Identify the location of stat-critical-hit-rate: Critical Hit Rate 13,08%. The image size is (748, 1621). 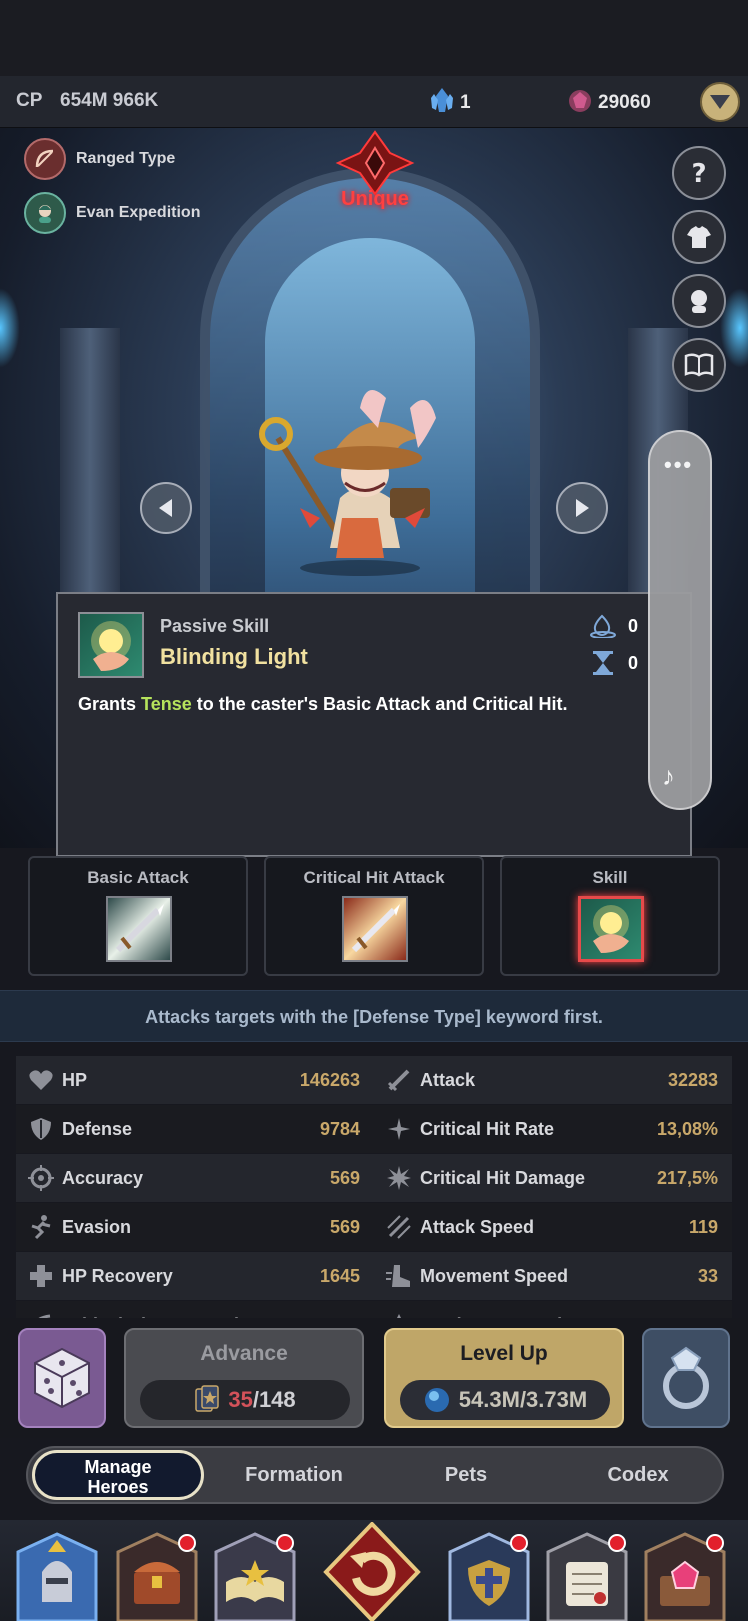
(553, 1129).